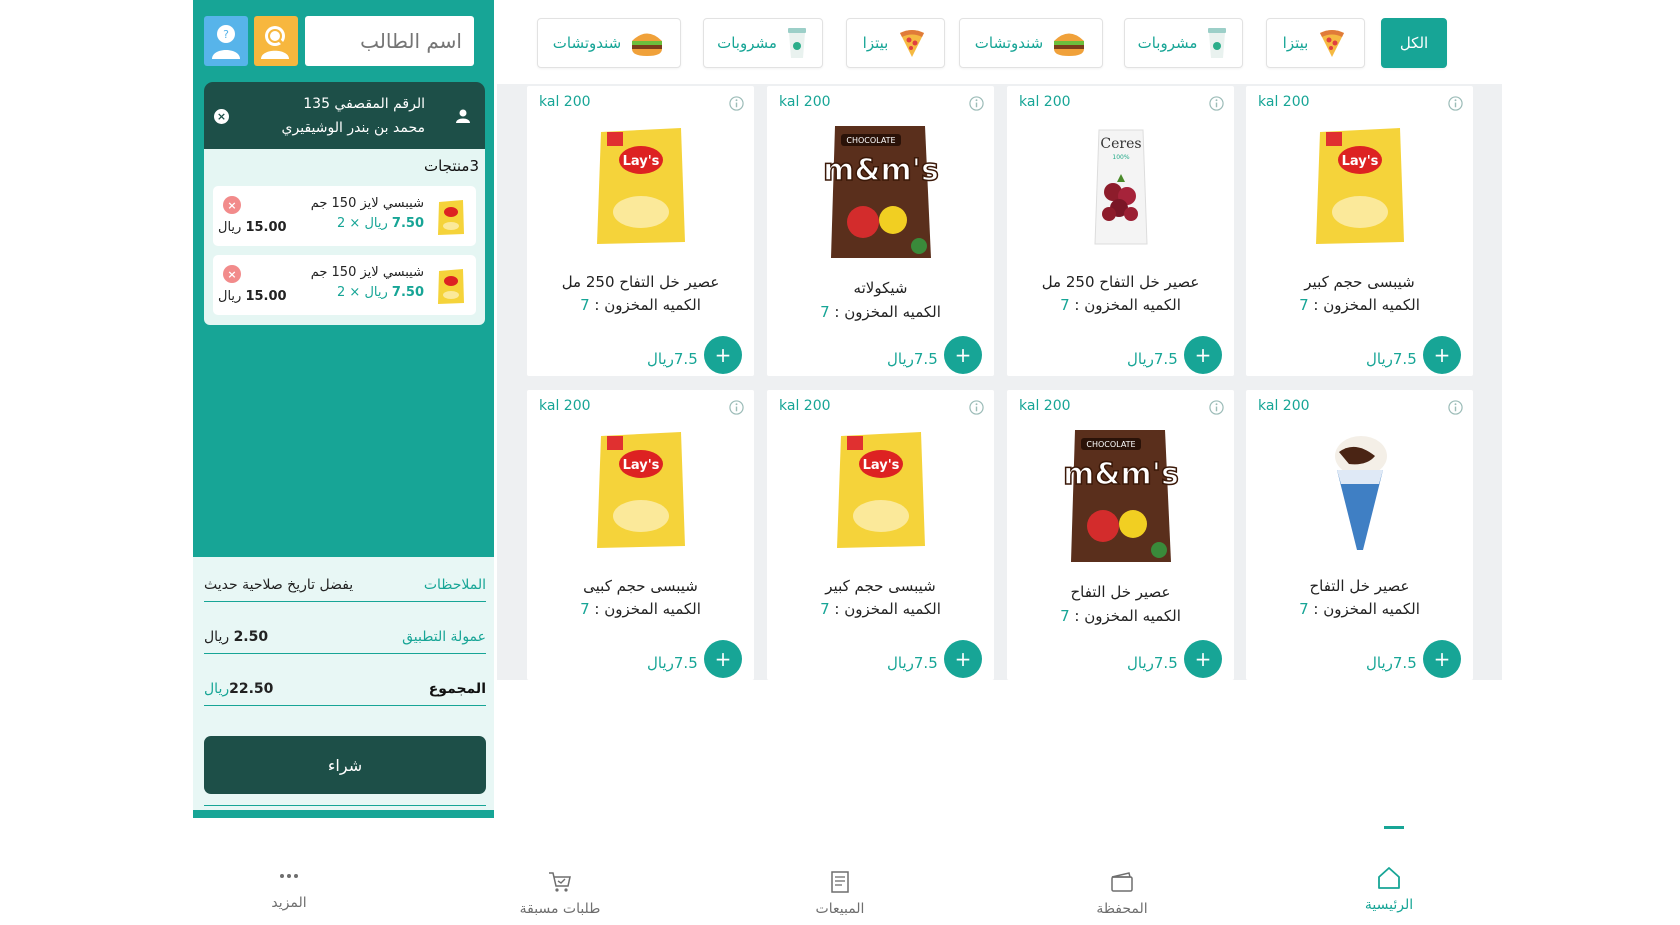 This screenshot has height=925, width=1680. I want to click on pizza-icon, so click(912, 43).